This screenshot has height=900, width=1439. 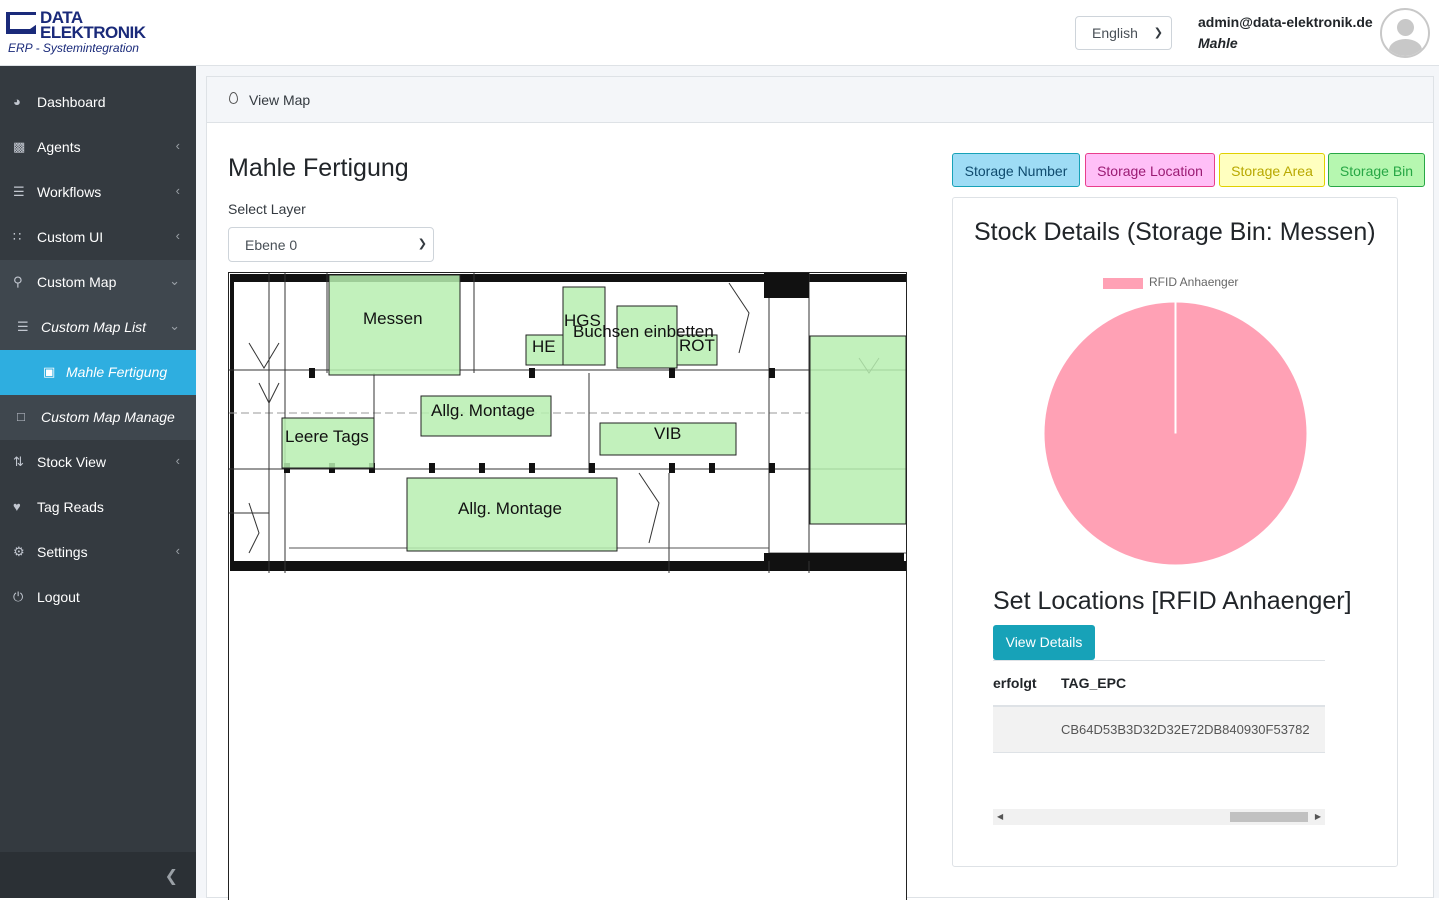 I want to click on chart-icon: ▩, so click(x=19, y=146).